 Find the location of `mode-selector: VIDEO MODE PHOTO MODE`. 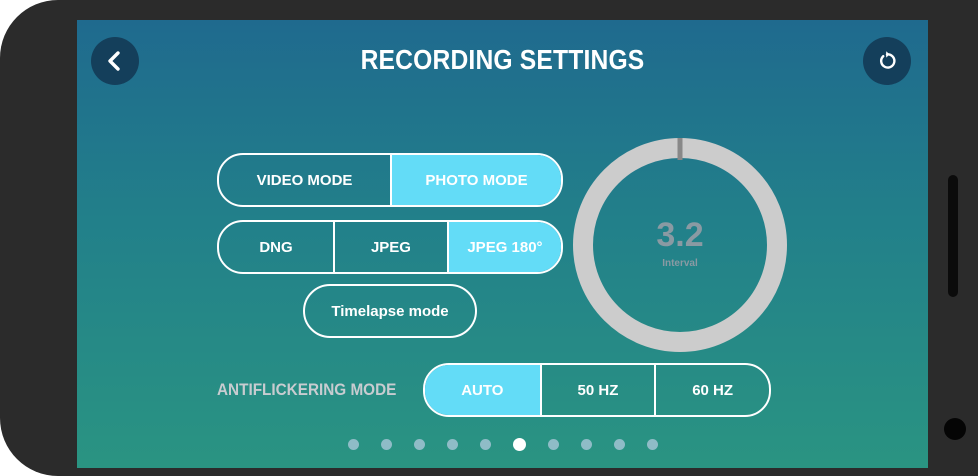

mode-selector: VIDEO MODE PHOTO MODE is located at coordinates (390, 180).